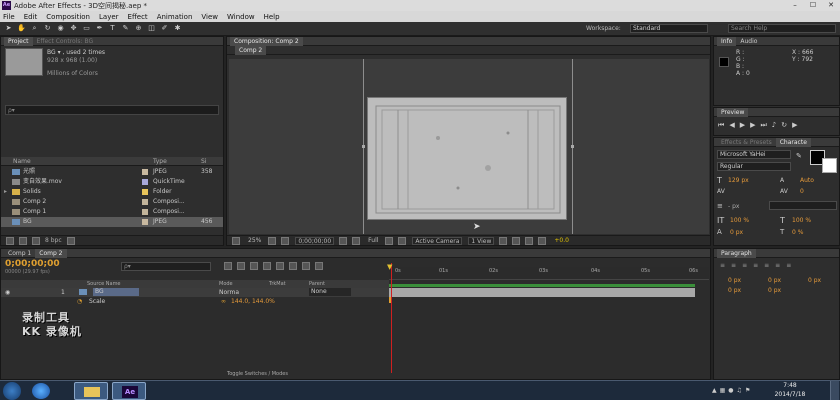 The image size is (840, 400). What do you see at coordinates (734, 290) in the screenshot?
I see `space-before-value: 0 px` at bounding box center [734, 290].